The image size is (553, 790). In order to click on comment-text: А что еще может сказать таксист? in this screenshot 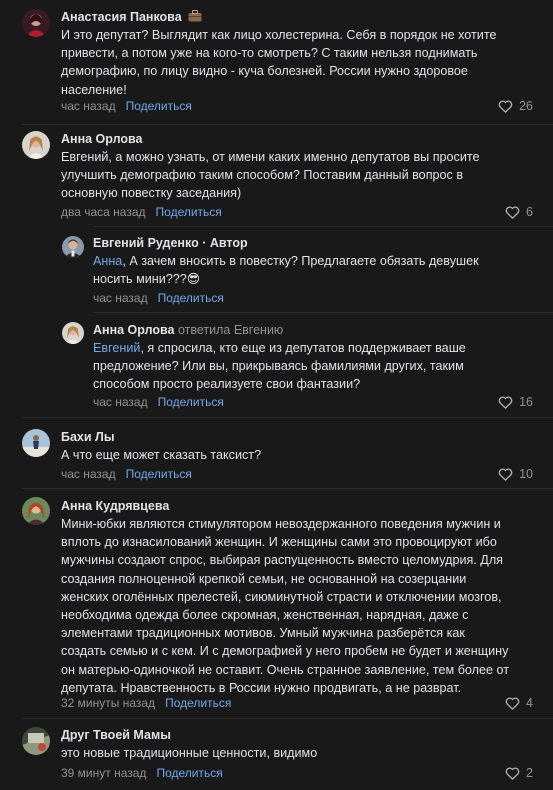, I will do `click(161, 455)`.